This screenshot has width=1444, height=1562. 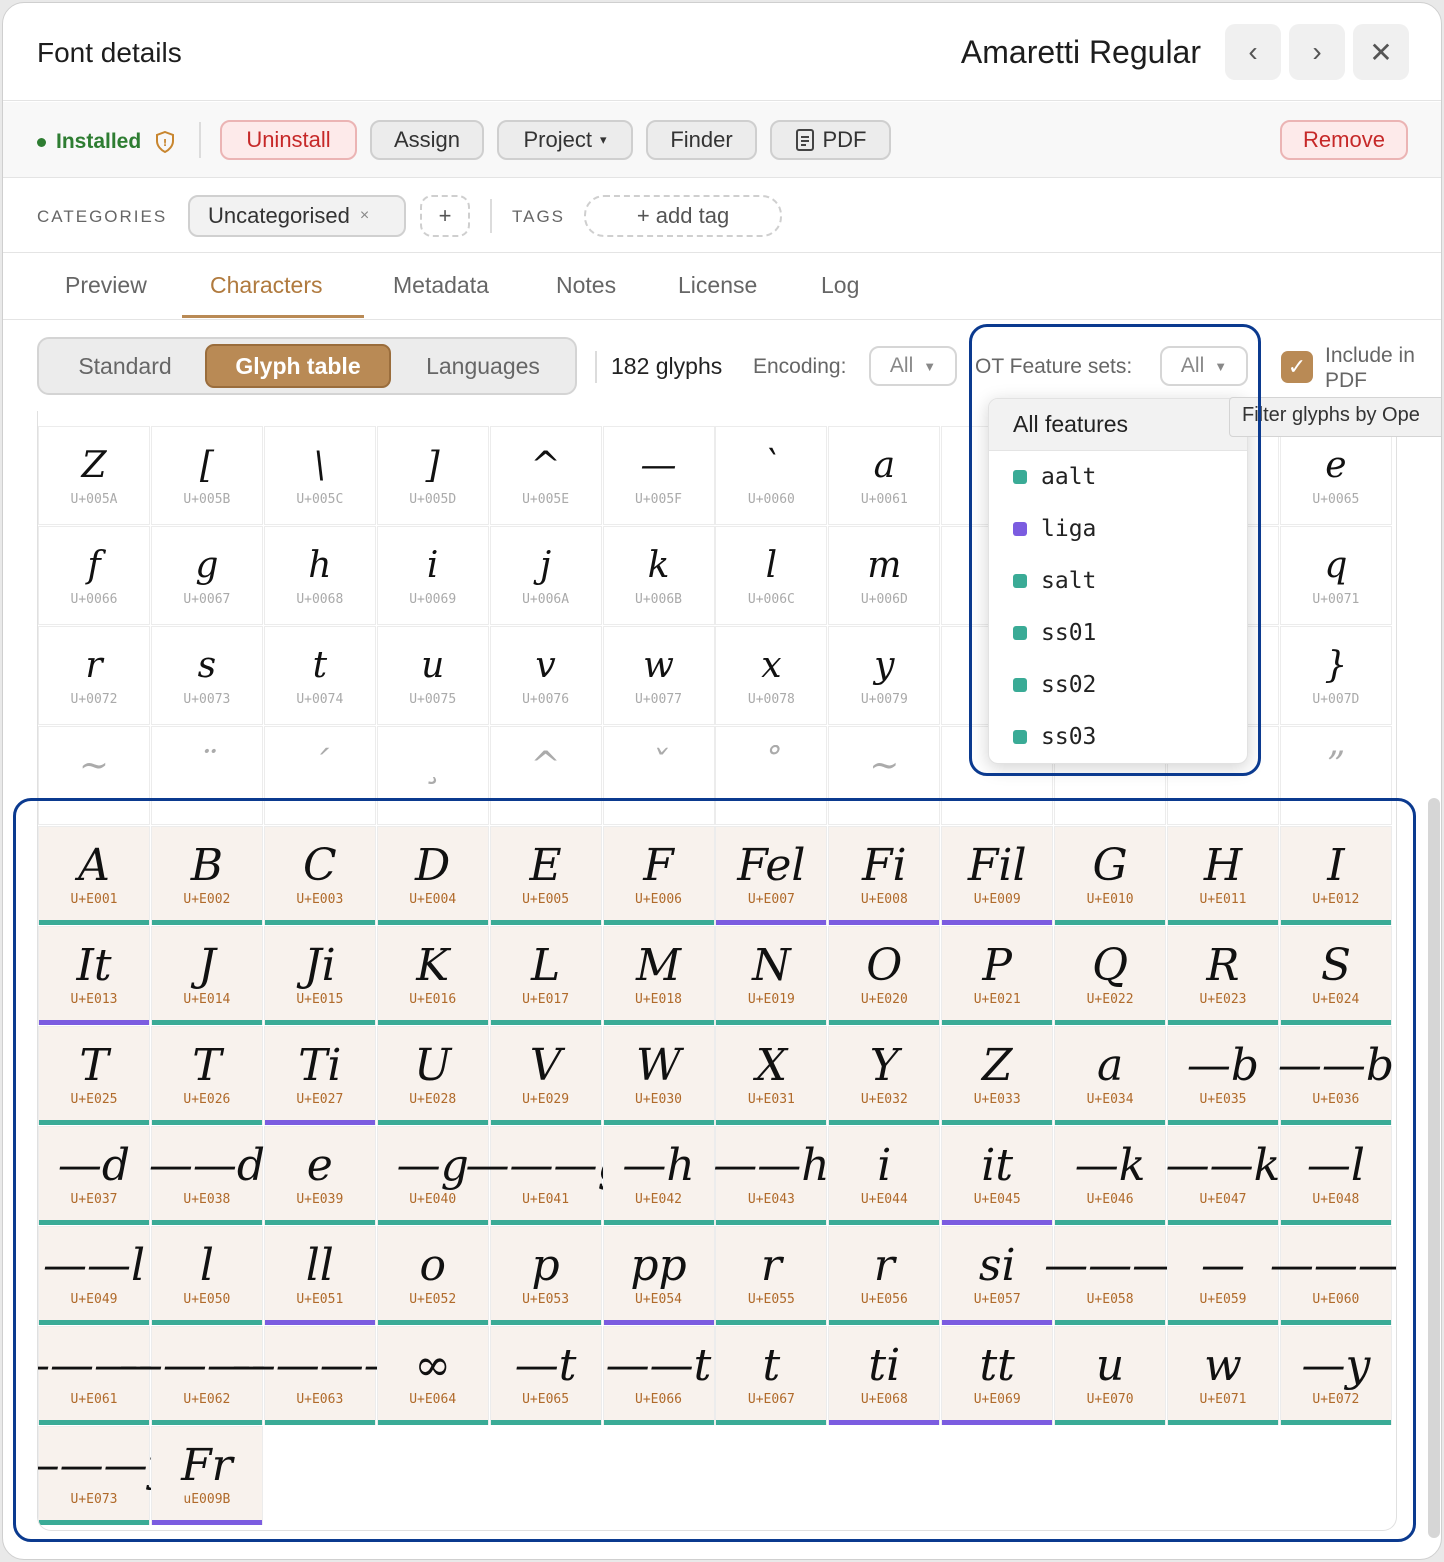 What do you see at coordinates (1118, 685) in the screenshot?
I see `dropdown-item-ss02: ss02` at bounding box center [1118, 685].